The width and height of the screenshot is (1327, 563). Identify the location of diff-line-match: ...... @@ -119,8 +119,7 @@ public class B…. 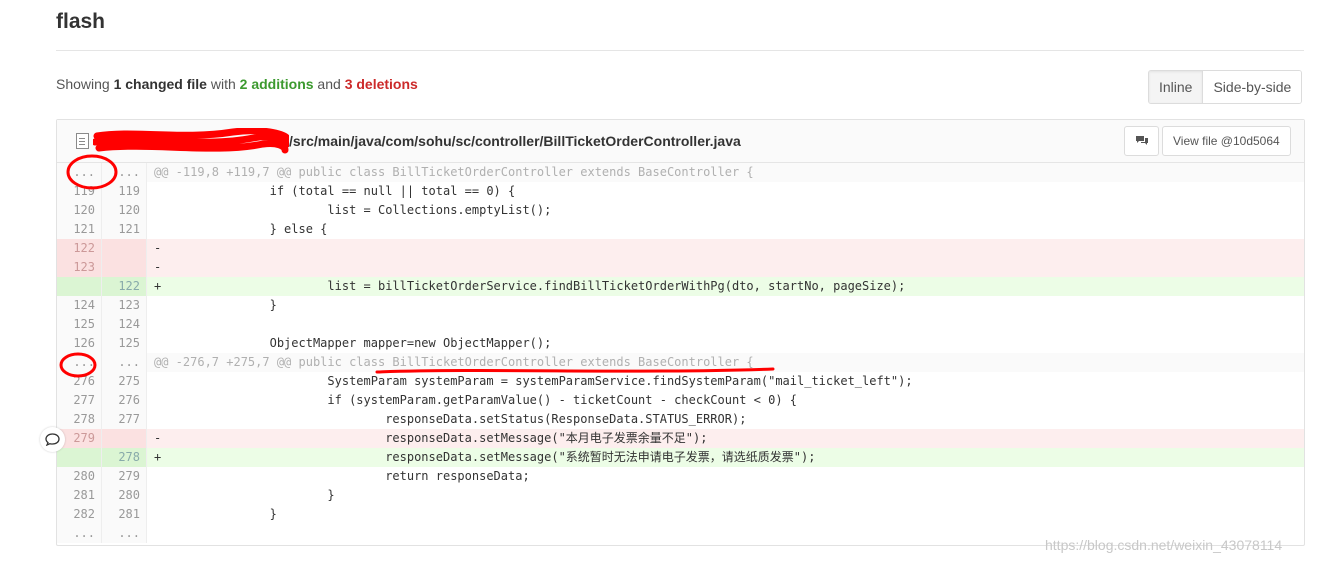
(680, 172).